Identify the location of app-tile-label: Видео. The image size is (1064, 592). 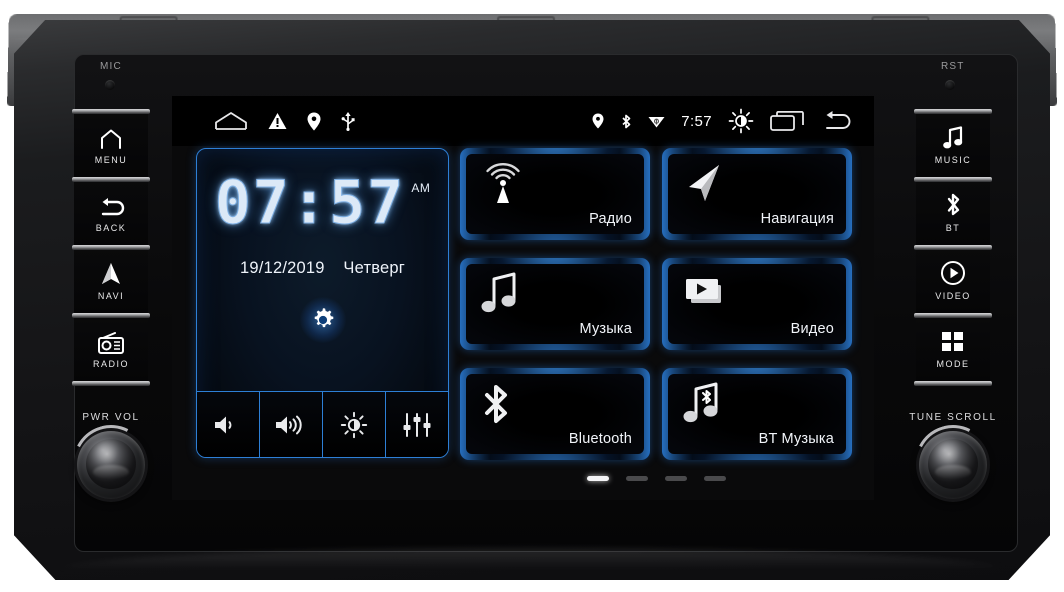
(812, 329).